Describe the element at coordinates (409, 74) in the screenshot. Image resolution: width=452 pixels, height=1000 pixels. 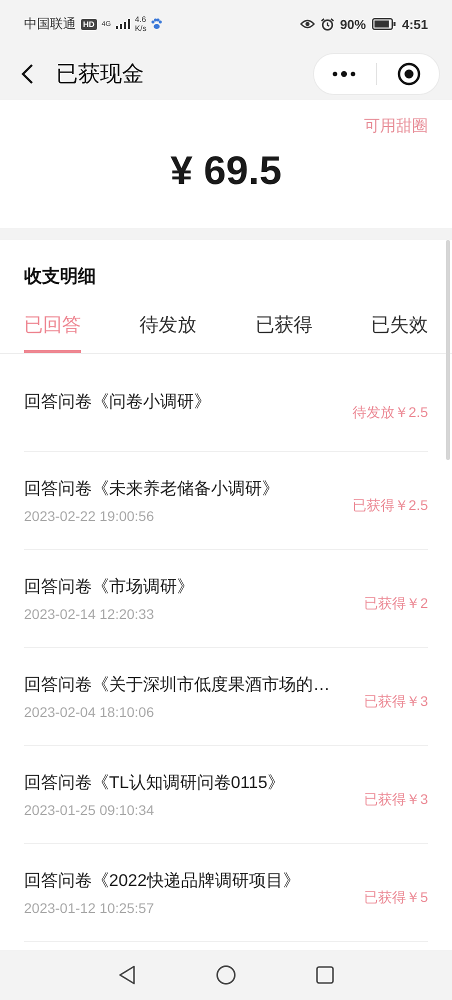
I see `close-icon` at that location.